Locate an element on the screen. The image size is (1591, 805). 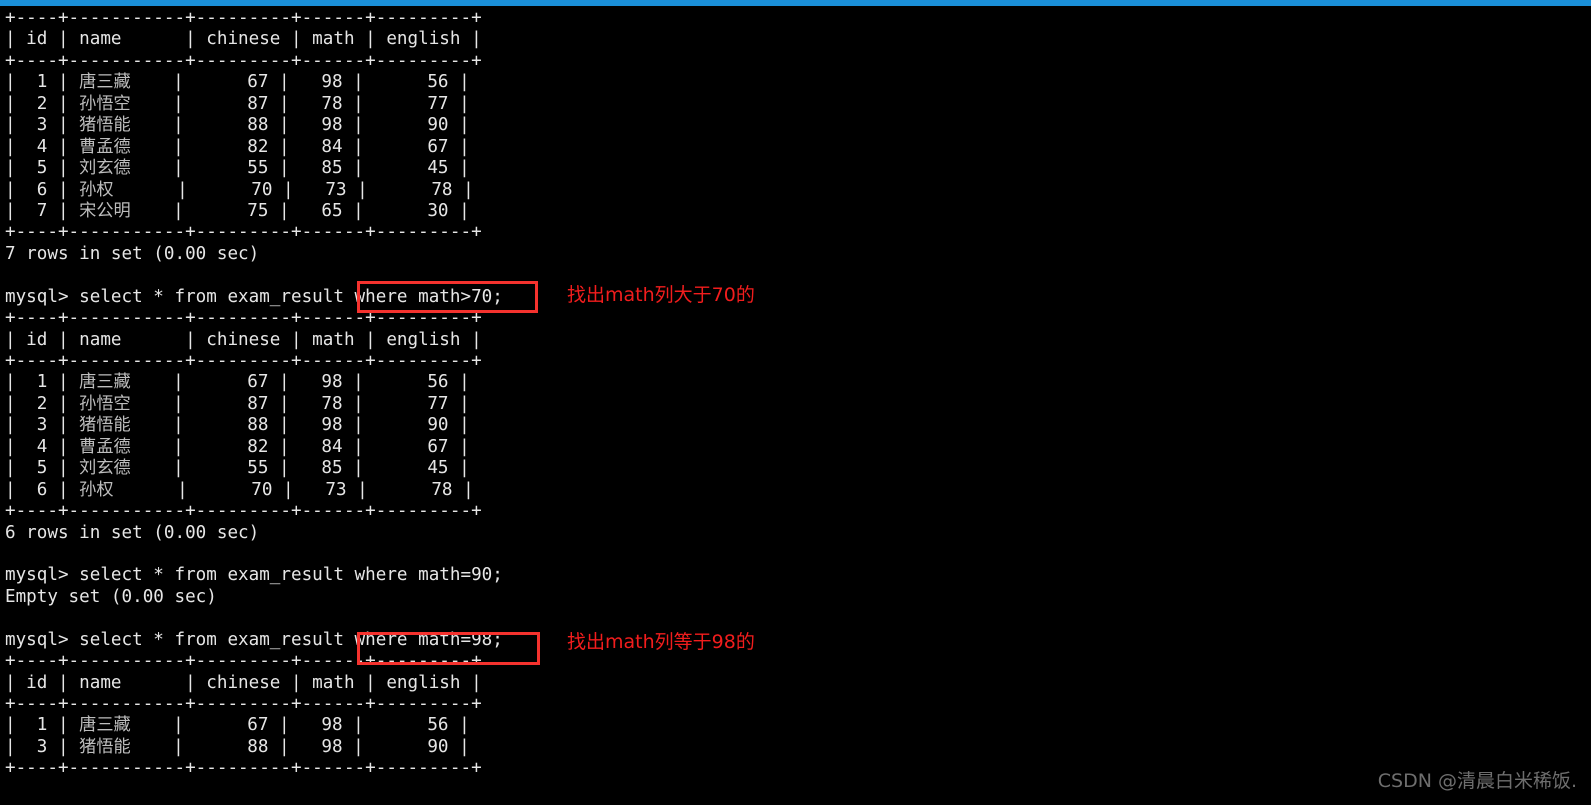
top-blue-bar is located at coordinates (795, 3).